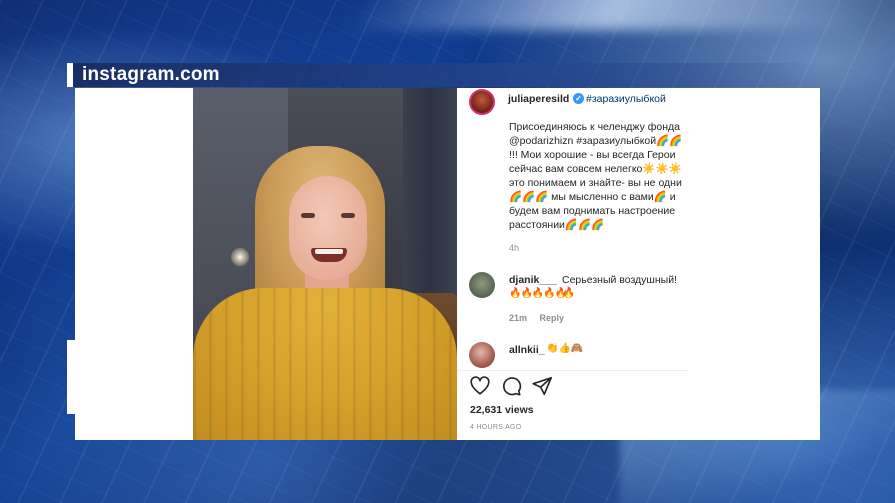 This screenshot has height=503, width=895. What do you see at coordinates (240, 257) in the screenshot?
I see `video-light` at bounding box center [240, 257].